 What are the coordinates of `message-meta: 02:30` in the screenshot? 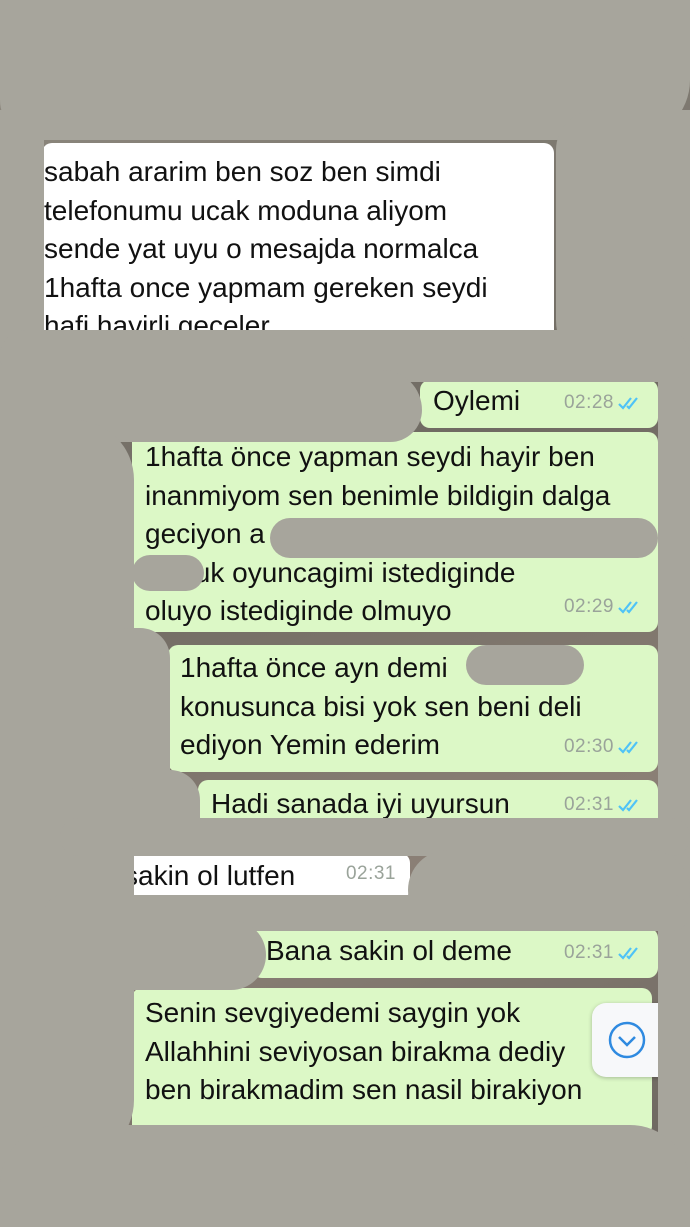 It's located at (604, 747).